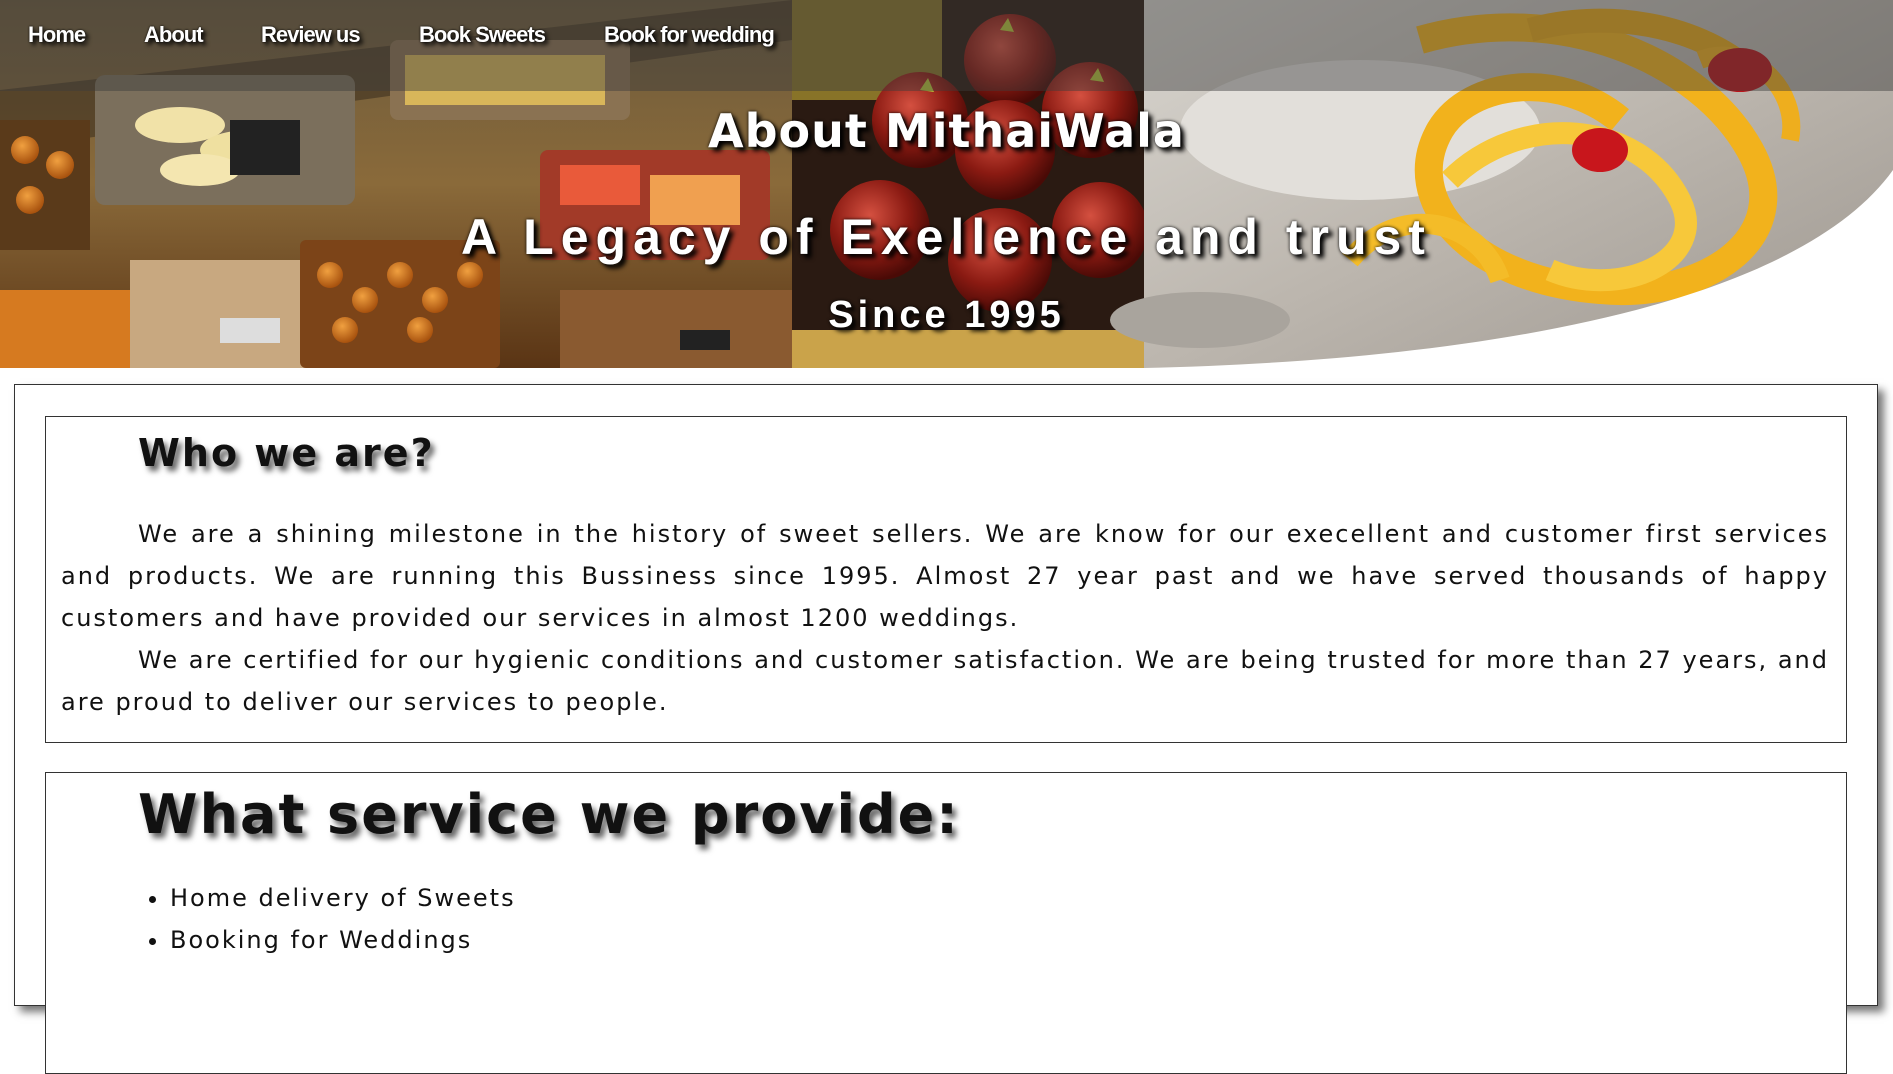 Image resolution: width=1893 pixels, height=1074 pixels. What do you see at coordinates (343, 940) in the screenshot?
I see `service-item-wedding-booking: Booking for Weddings` at bounding box center [343, 940].